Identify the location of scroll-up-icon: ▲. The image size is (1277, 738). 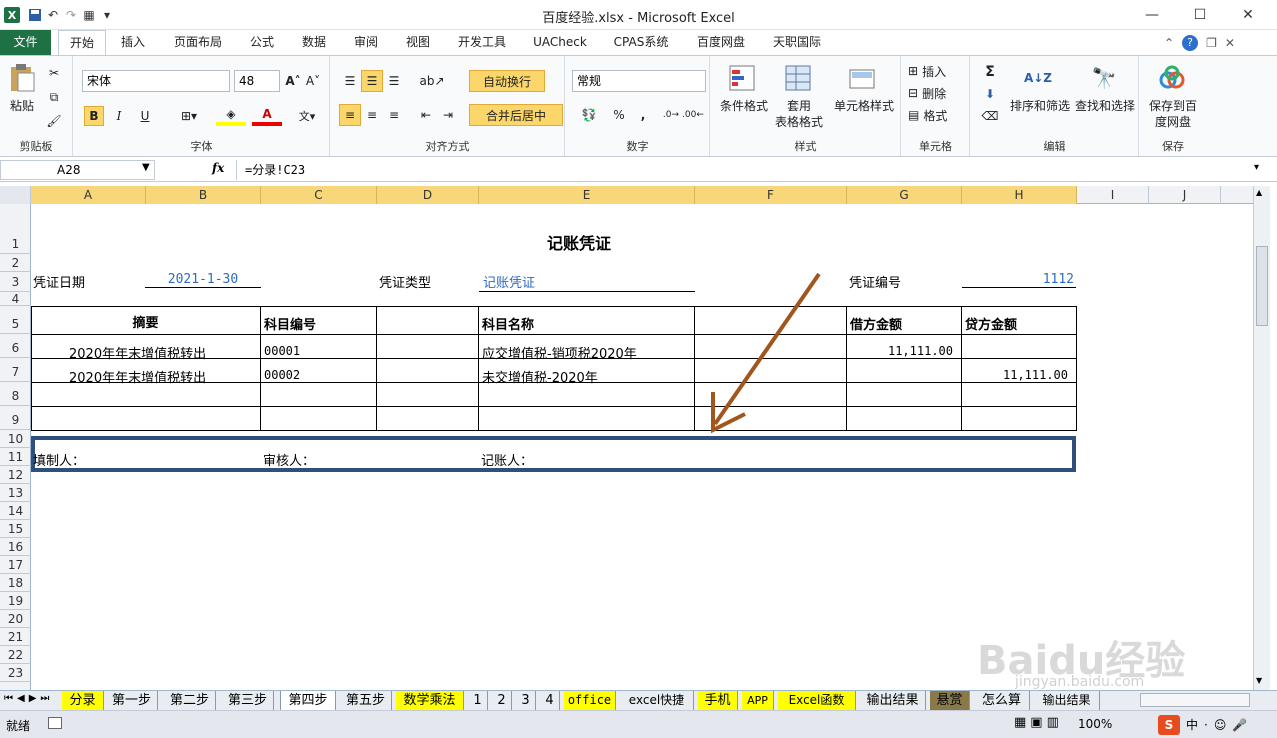
(1259, 192).